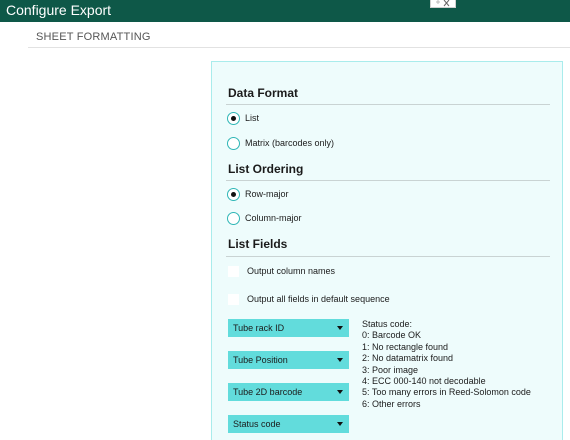  I want to click on window-control-button, so click(443, 4).